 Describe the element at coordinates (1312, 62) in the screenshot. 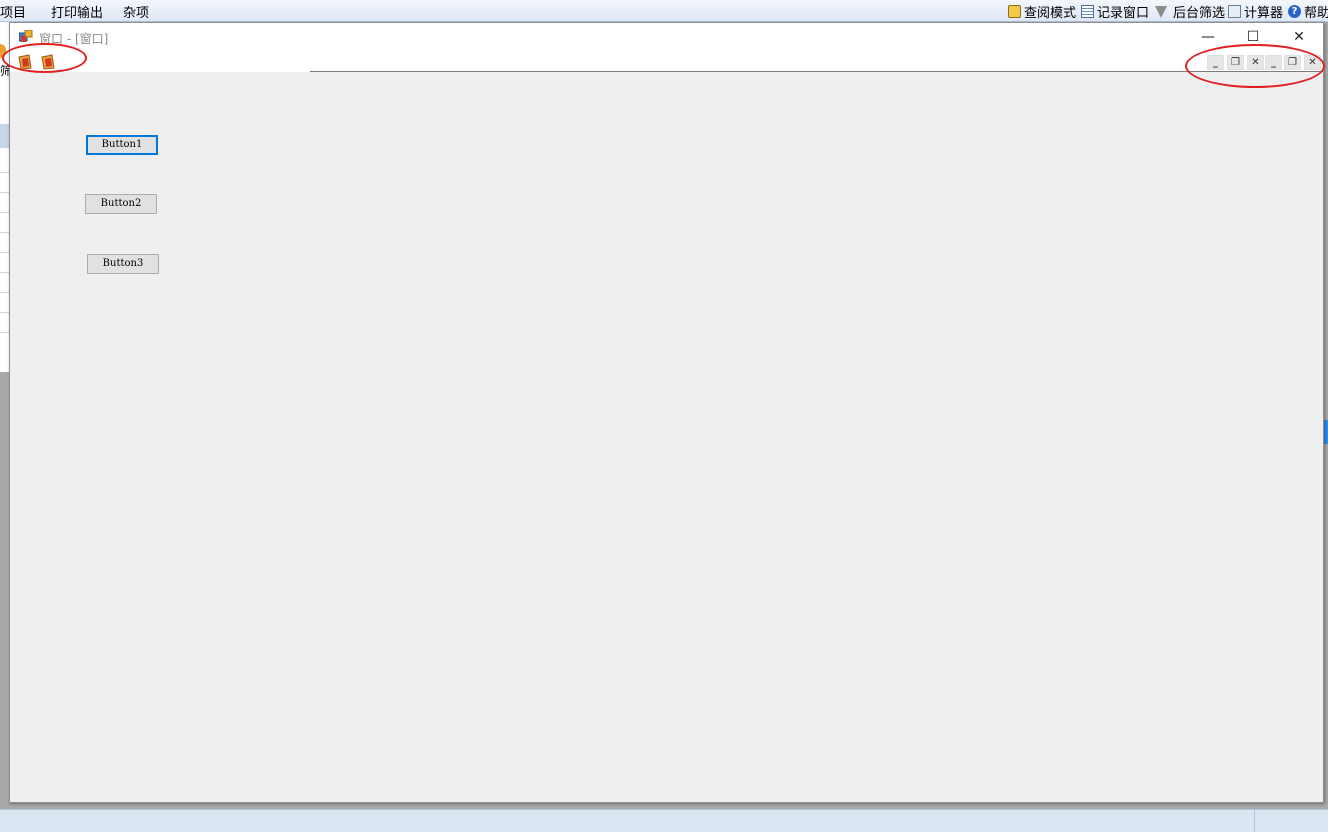

I see `child2-close-button: ✕` at that location.